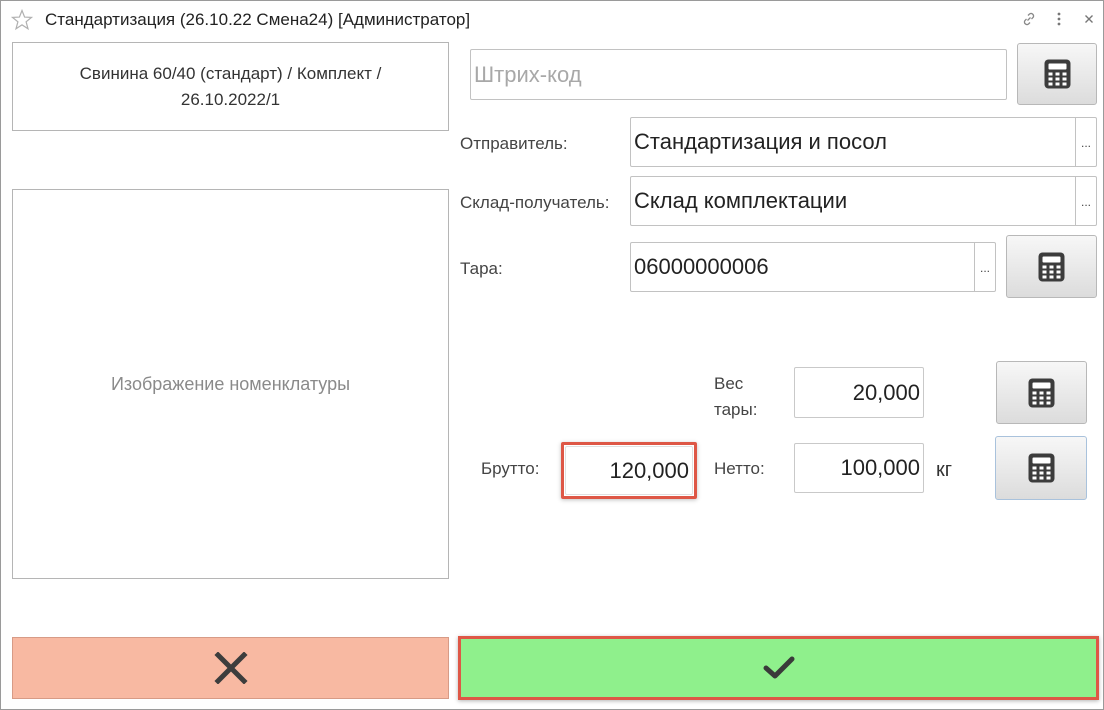 The image size is (1104, 710). I want to click on link-icon, so click(1029, 19).